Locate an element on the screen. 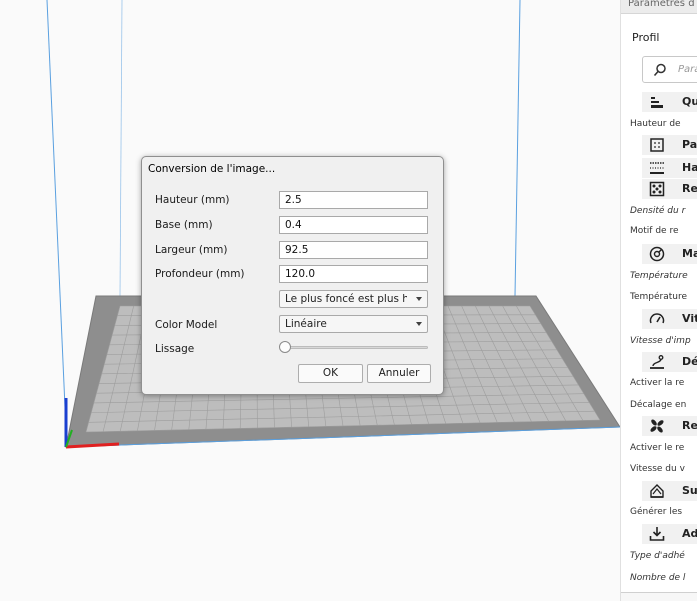  search-icon is located at coordinates (659, 70).